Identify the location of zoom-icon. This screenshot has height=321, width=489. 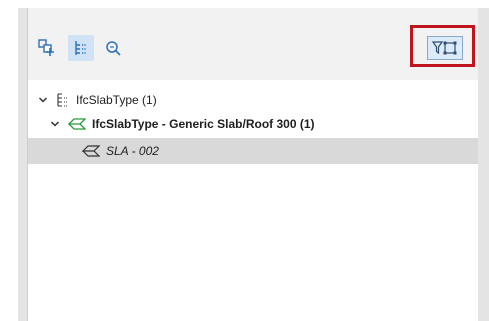
(113, 48).